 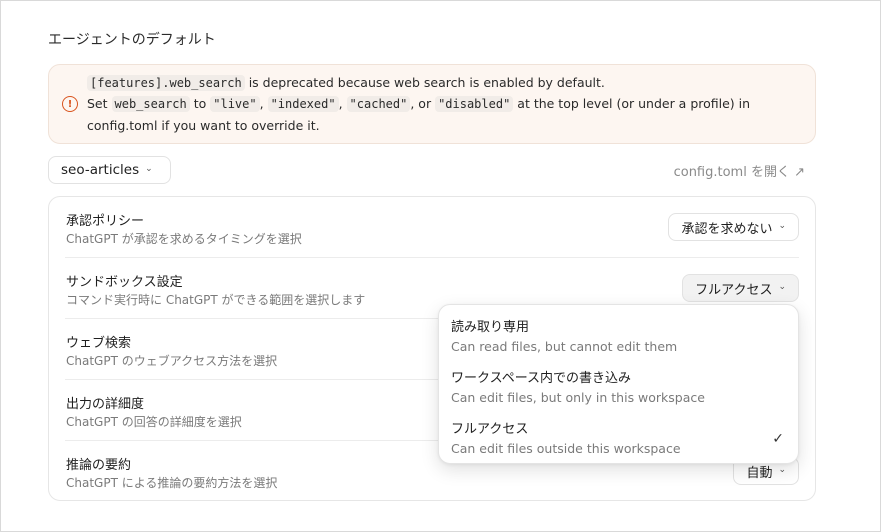 I want to click on option-desc: Can edit files outside this workspace, so click(x=566, y=448).